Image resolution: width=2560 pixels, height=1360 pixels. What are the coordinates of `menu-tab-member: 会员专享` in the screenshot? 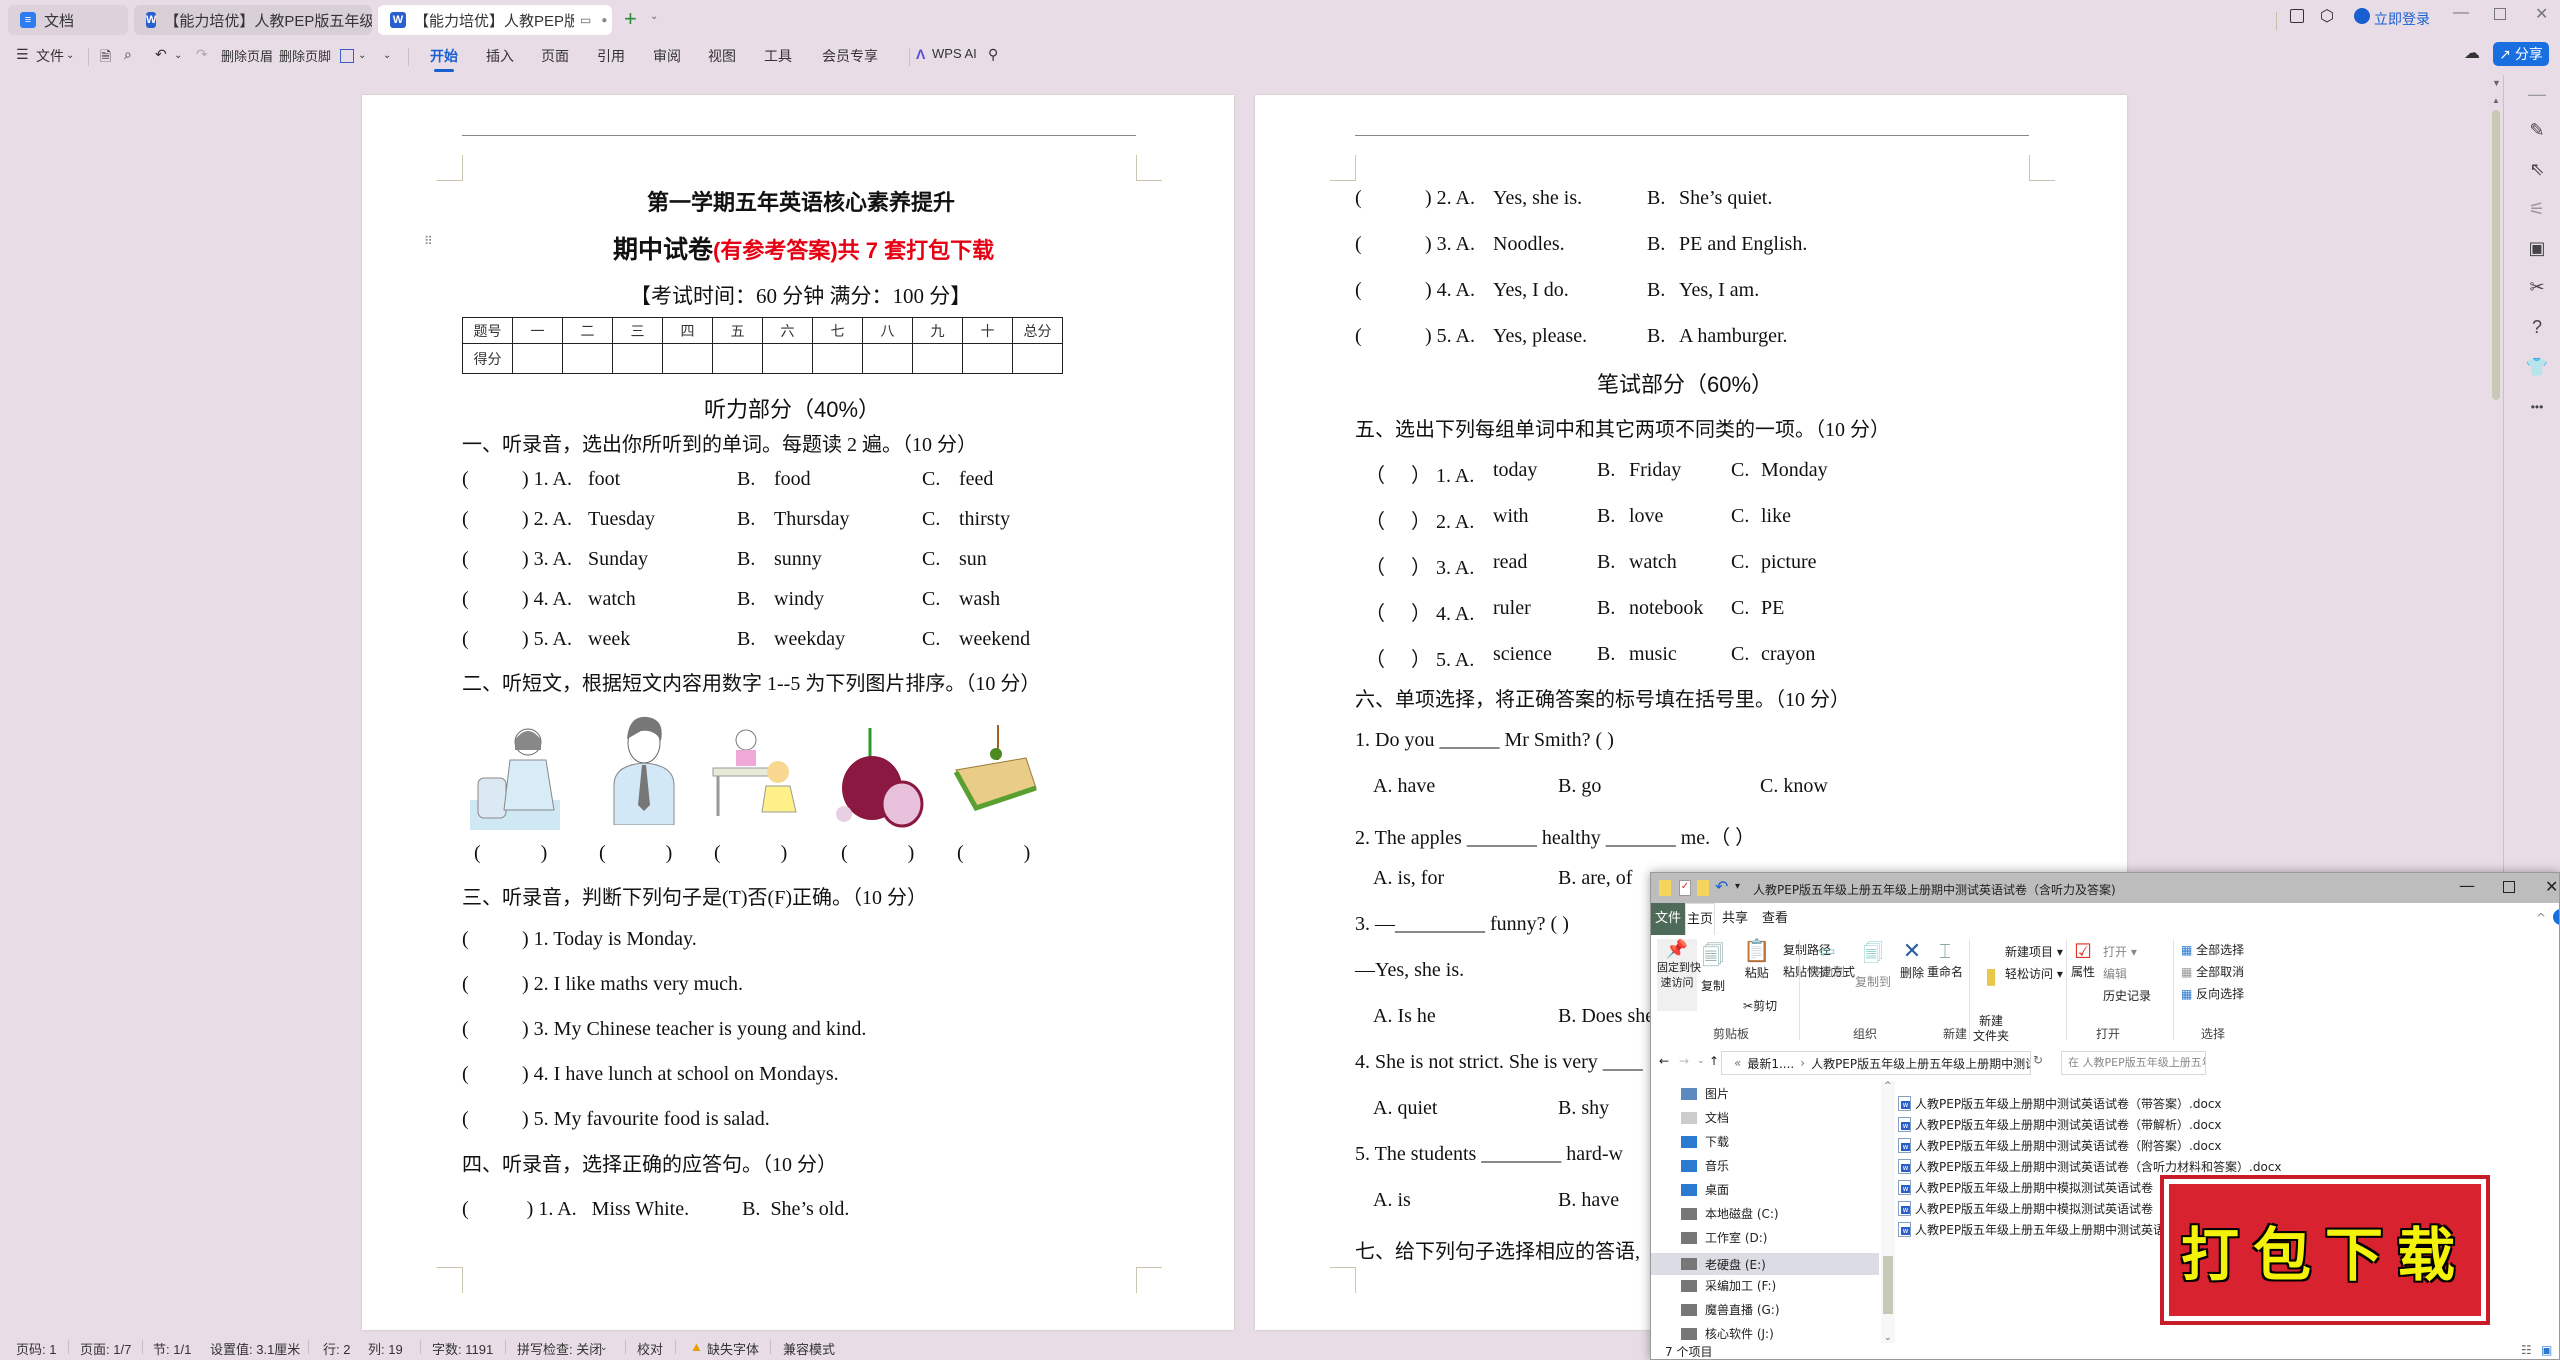 It's located at (850, 56).